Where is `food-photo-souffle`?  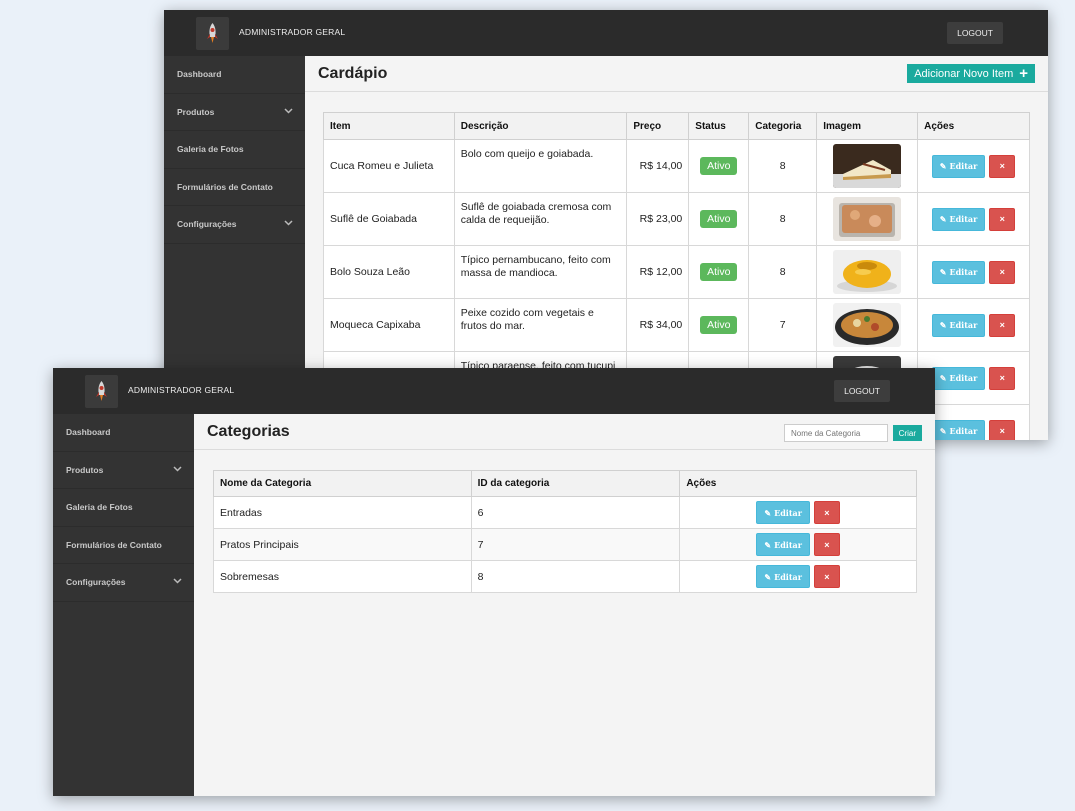
food-photo-souffle is located at coordinates (867, 219).